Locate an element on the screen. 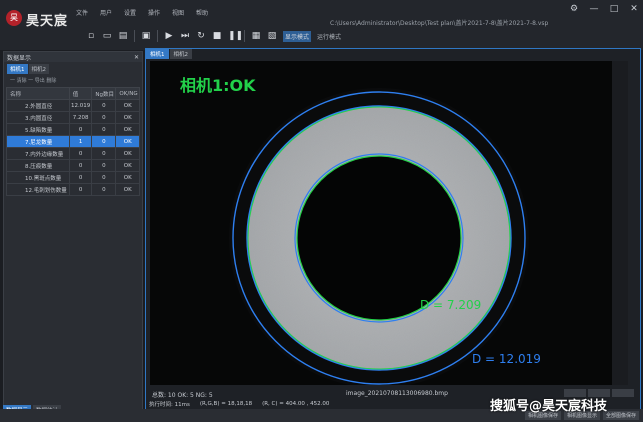  cell-name: 7.内外边缘数量 is located at coordinates (38, 153).